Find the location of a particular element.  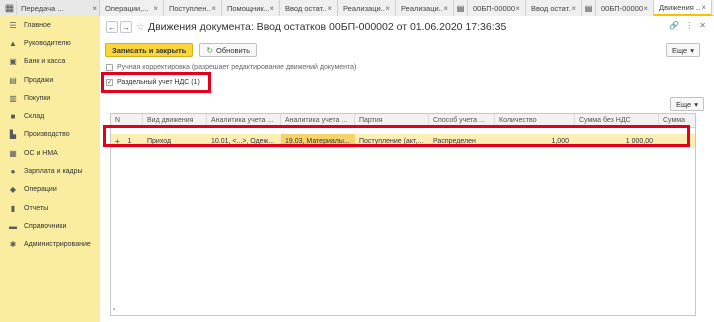

sidebar-item-label: Администрирование is located at coordinates (57, 245).